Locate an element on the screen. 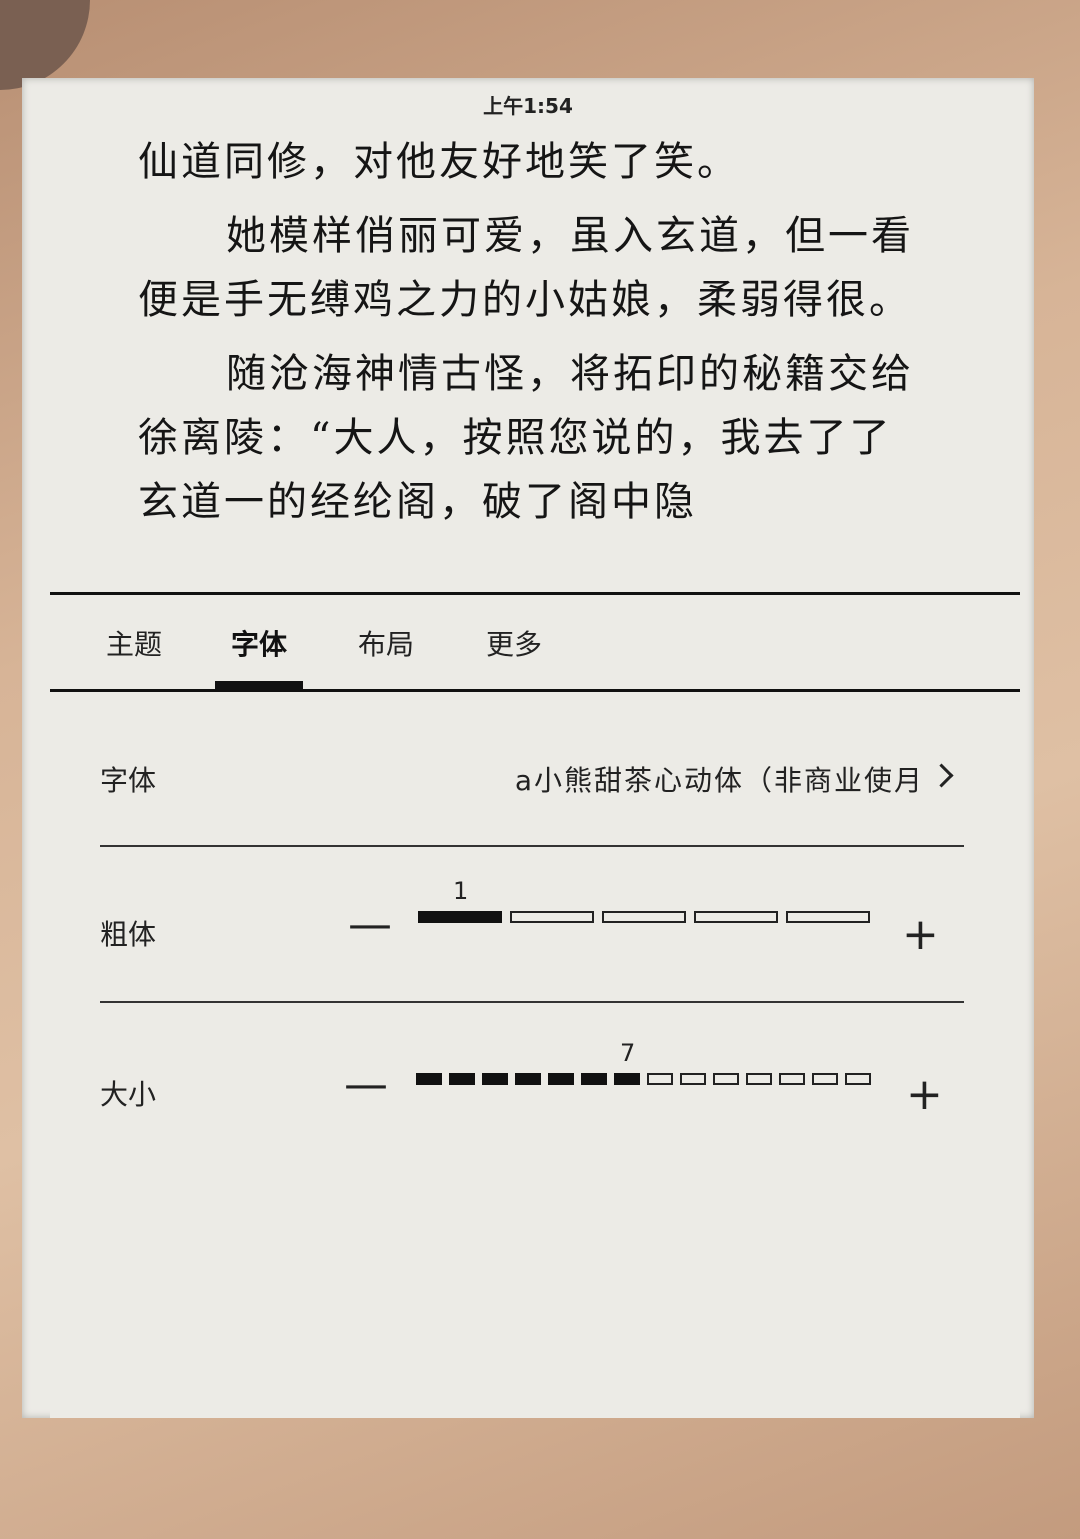 The width and height of the screenshot is (1080, 1539). size-row: 大小 — + 7 is located at coordinates (532, 1078).